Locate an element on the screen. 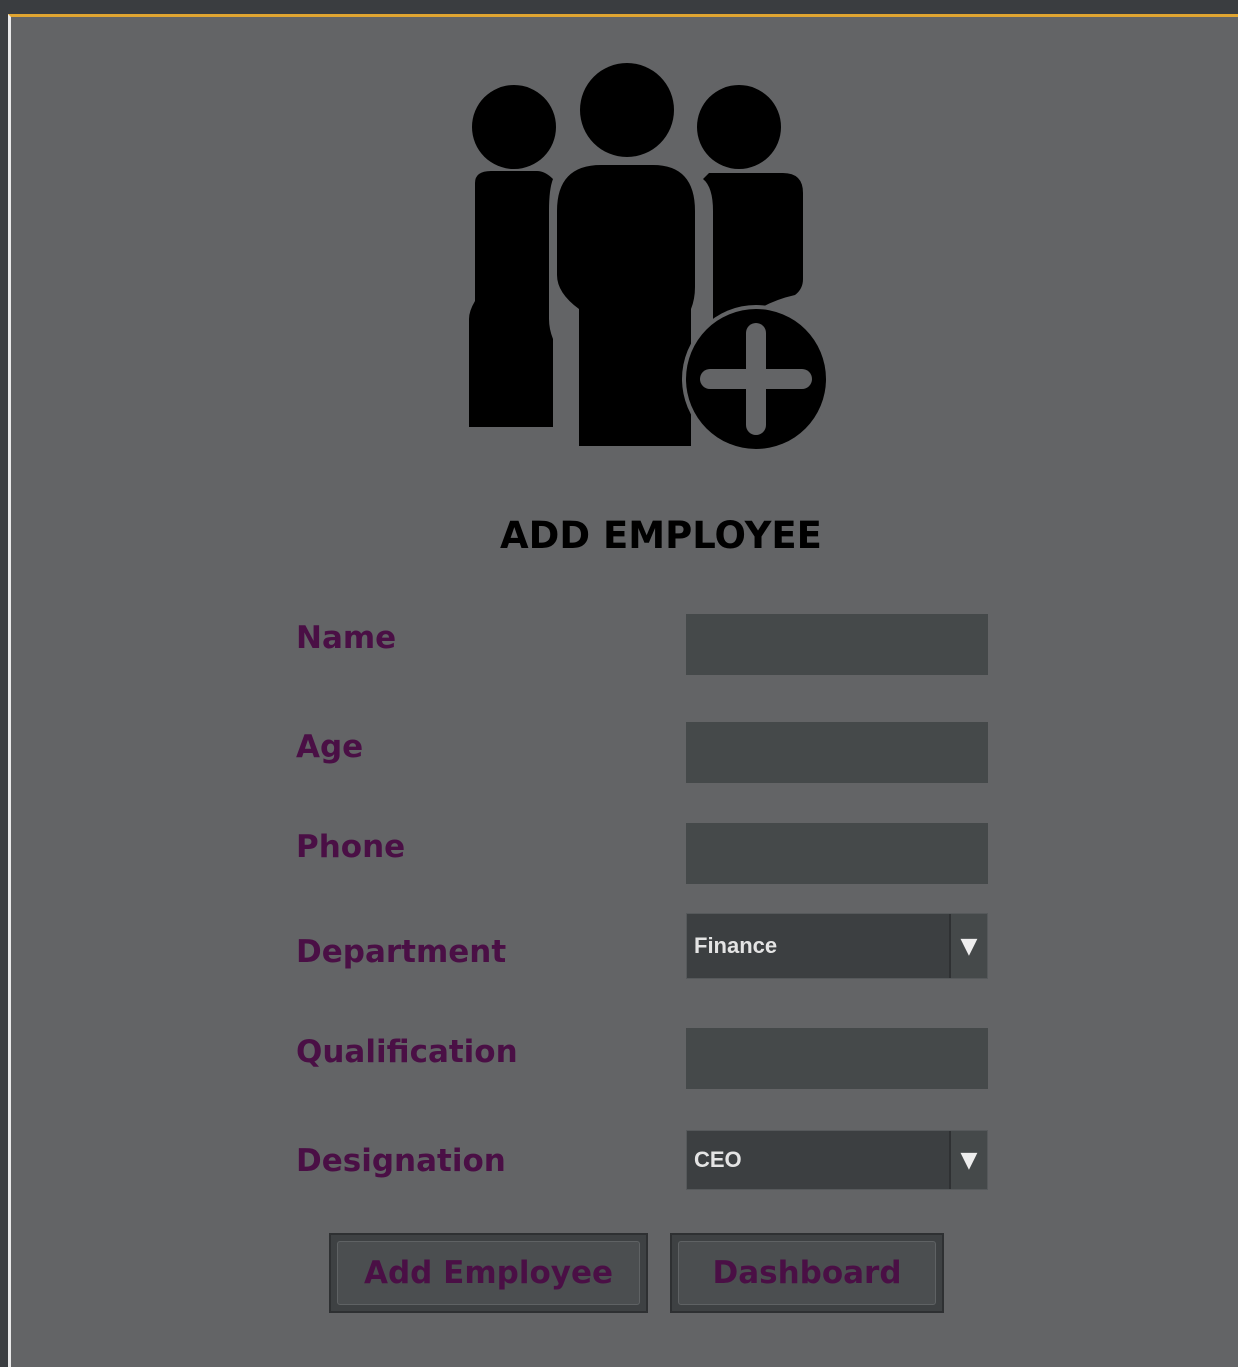  qualification-label: Qualification is located at coordinates (407, 1052).